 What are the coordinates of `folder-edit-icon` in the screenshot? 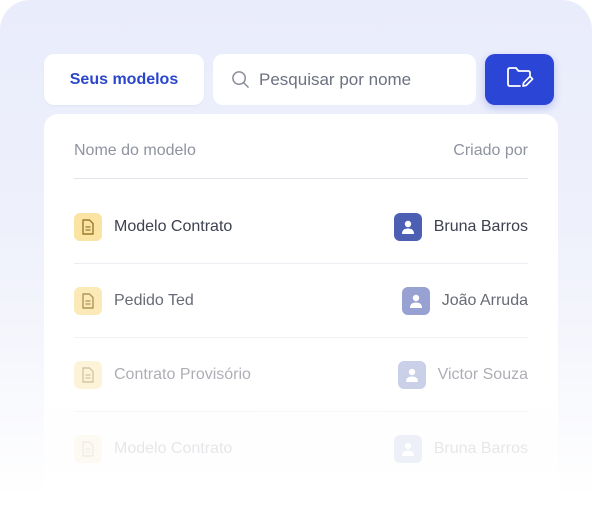 It's located at (520, 79).